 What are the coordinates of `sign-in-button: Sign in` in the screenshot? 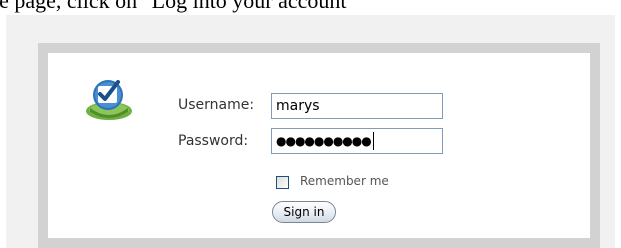 It's located at (304, 212).